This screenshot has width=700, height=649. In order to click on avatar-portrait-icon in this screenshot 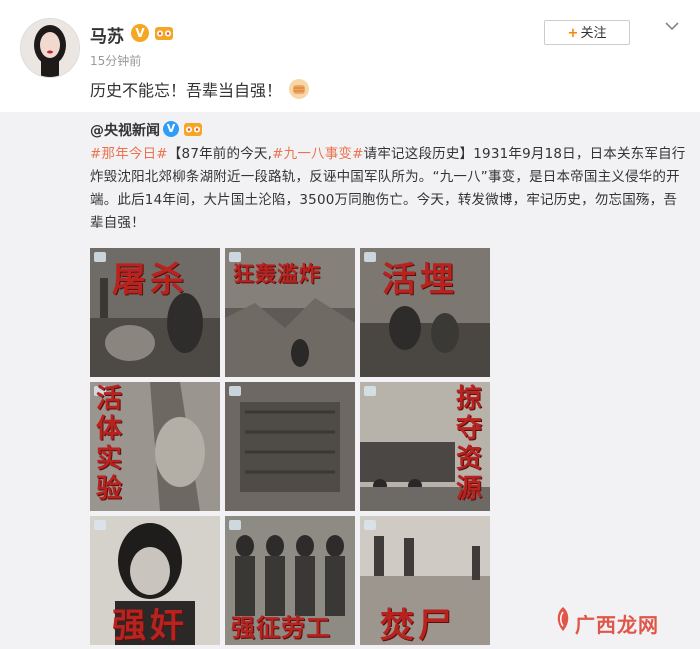, I will do `click(50, 48)`.